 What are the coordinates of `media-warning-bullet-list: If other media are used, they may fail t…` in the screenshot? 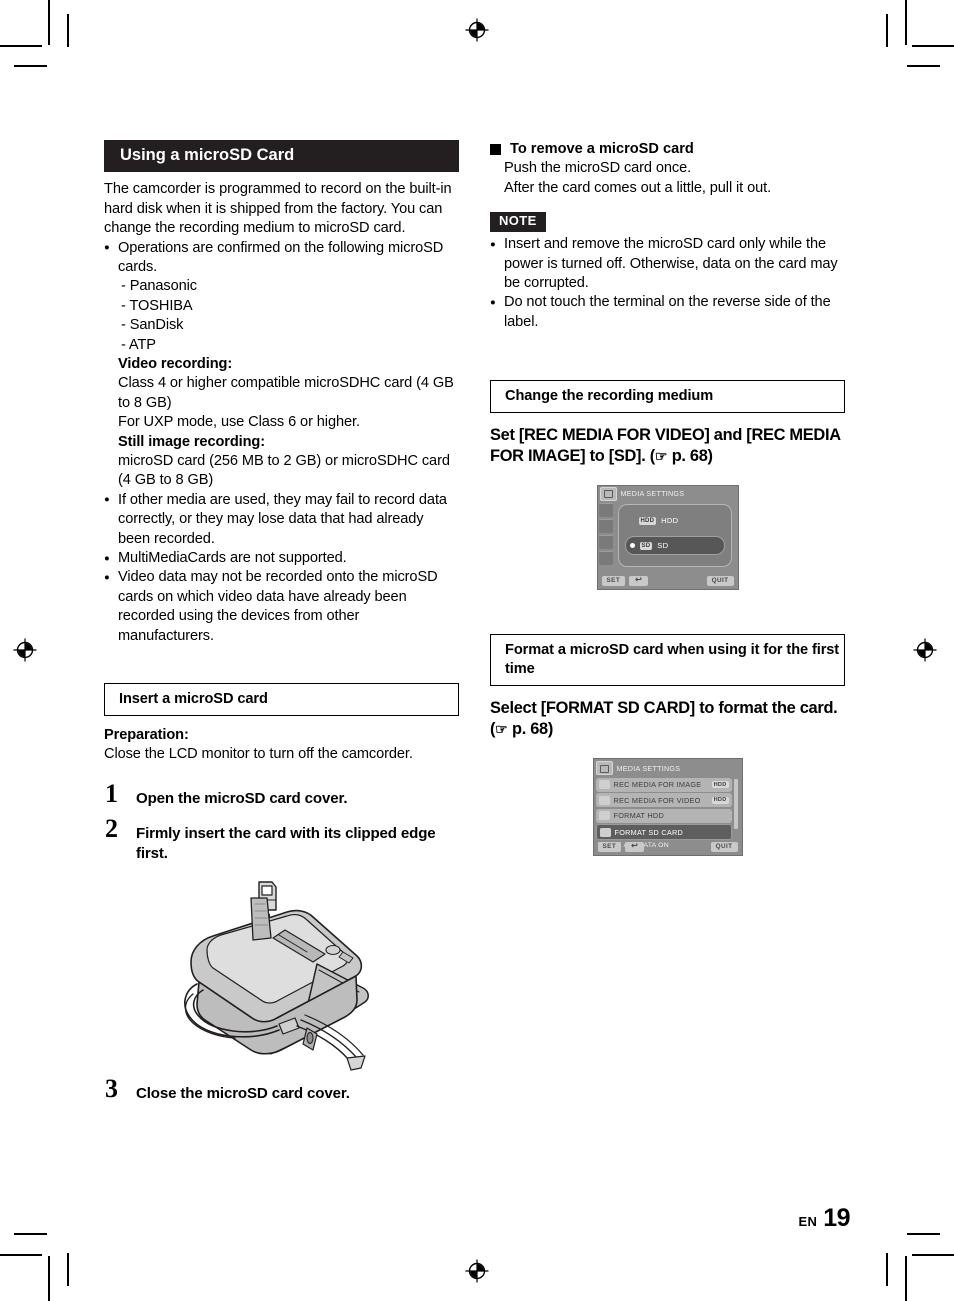 It's located at (281, 568).